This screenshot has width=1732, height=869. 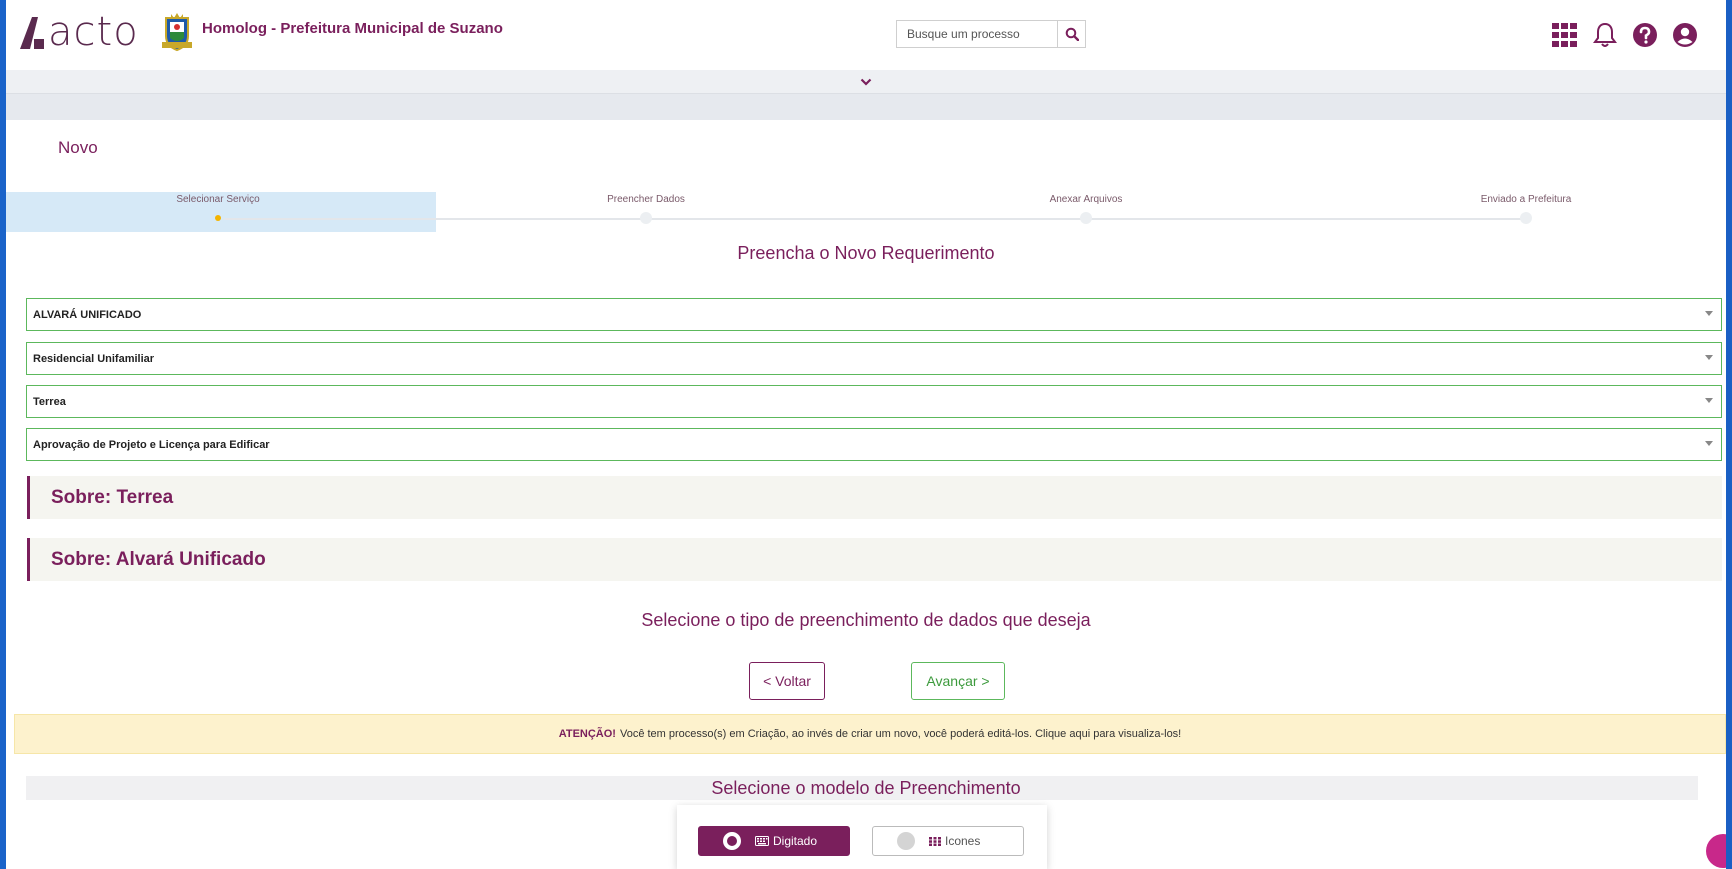 What do you see at coordinates (862, 837) in the screenshot?
I see `model-toggle-card: Digitado Icones` at bounding box center [862, 837].